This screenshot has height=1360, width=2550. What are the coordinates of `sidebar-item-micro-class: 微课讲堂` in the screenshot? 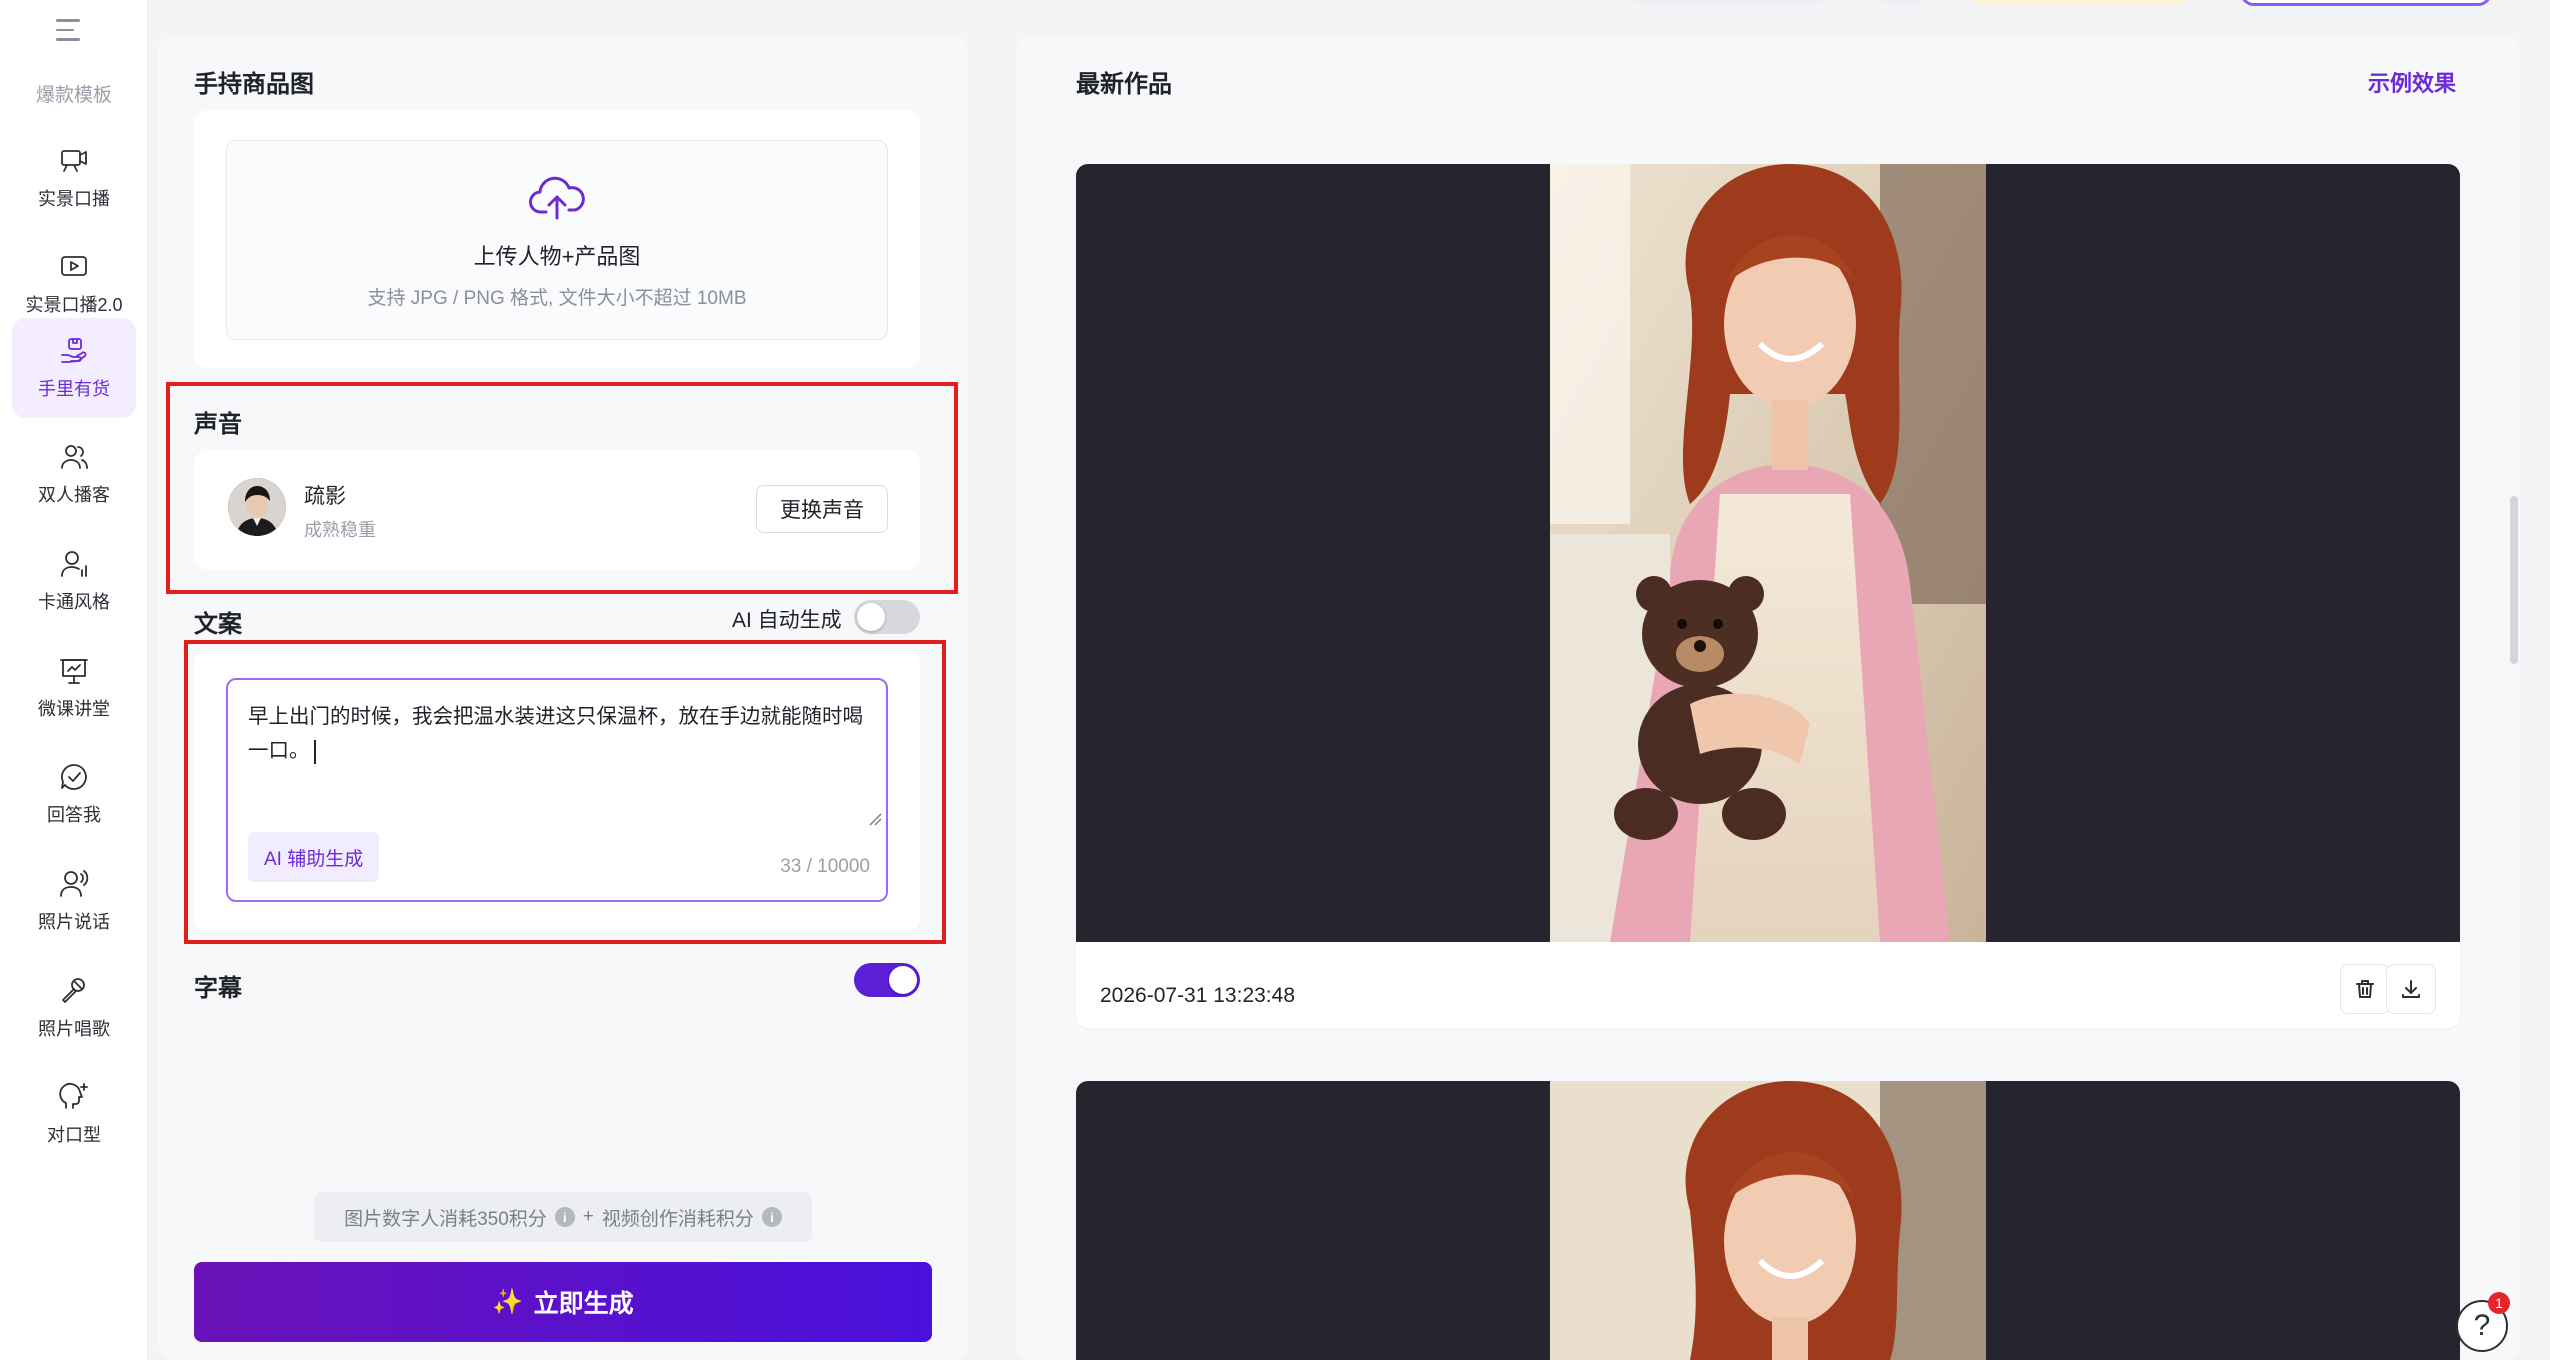 It's located at (74, 688).